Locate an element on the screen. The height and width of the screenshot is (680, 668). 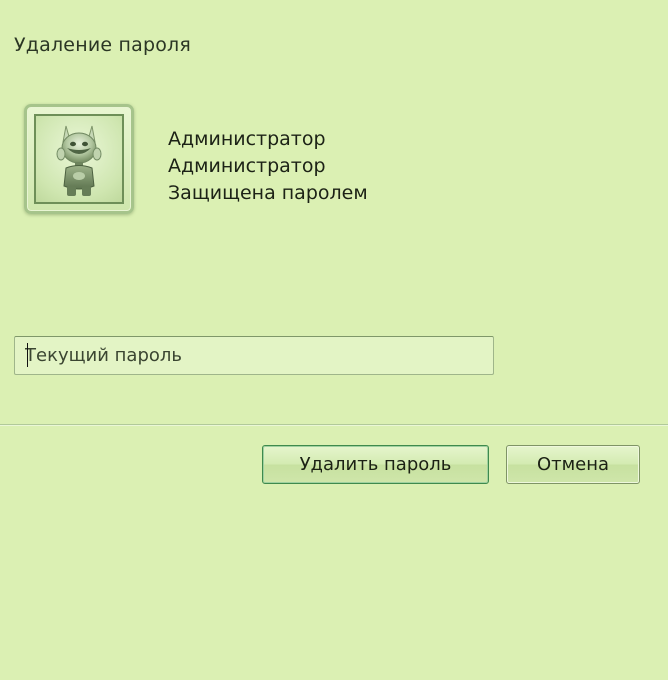
text-caret is located at coordinates (27, 355).